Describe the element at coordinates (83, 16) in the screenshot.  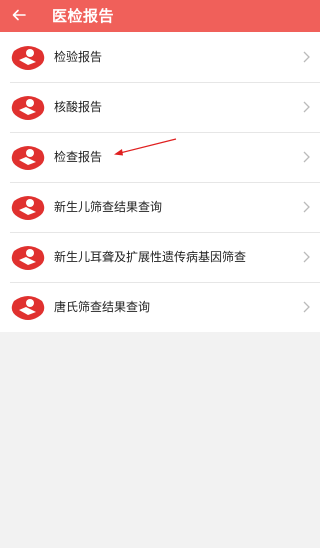
I see `page-title: 医检报告` at that location.